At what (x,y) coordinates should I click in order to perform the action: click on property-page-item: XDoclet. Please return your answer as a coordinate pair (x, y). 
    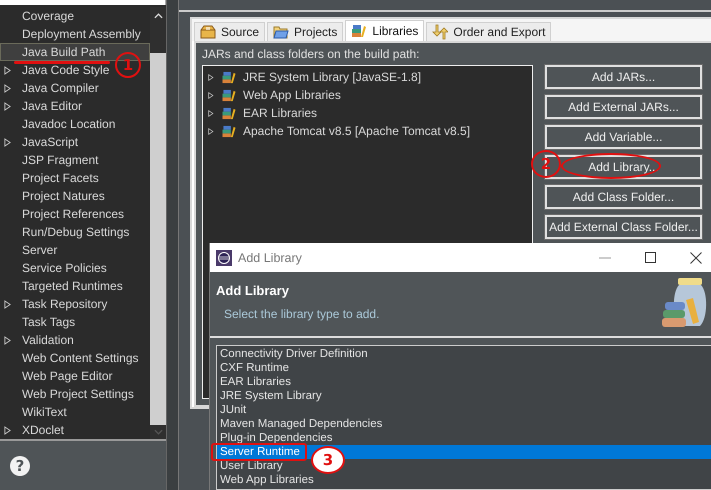
    Looking at the image, I should click on (34, 430).